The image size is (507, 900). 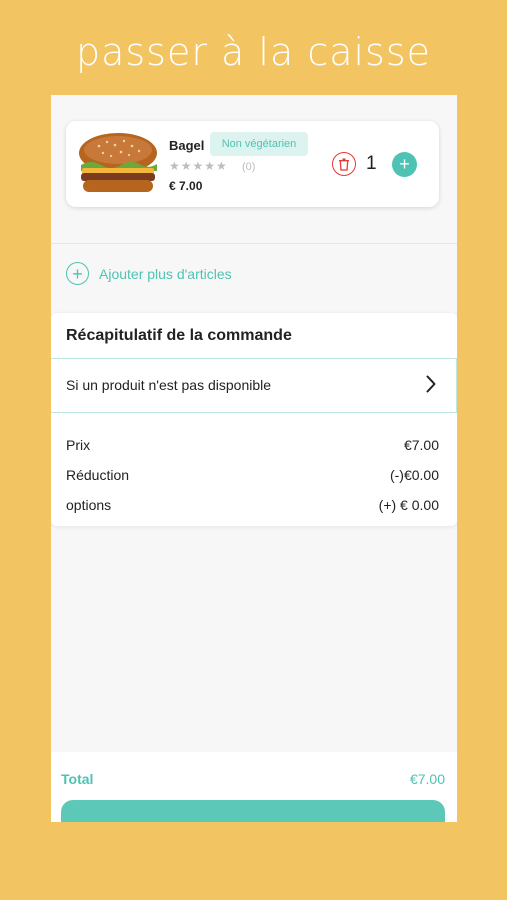 I want to click on unavailable-product-option: Si un produit n'est pas disponible, so click(x=254, y=385).